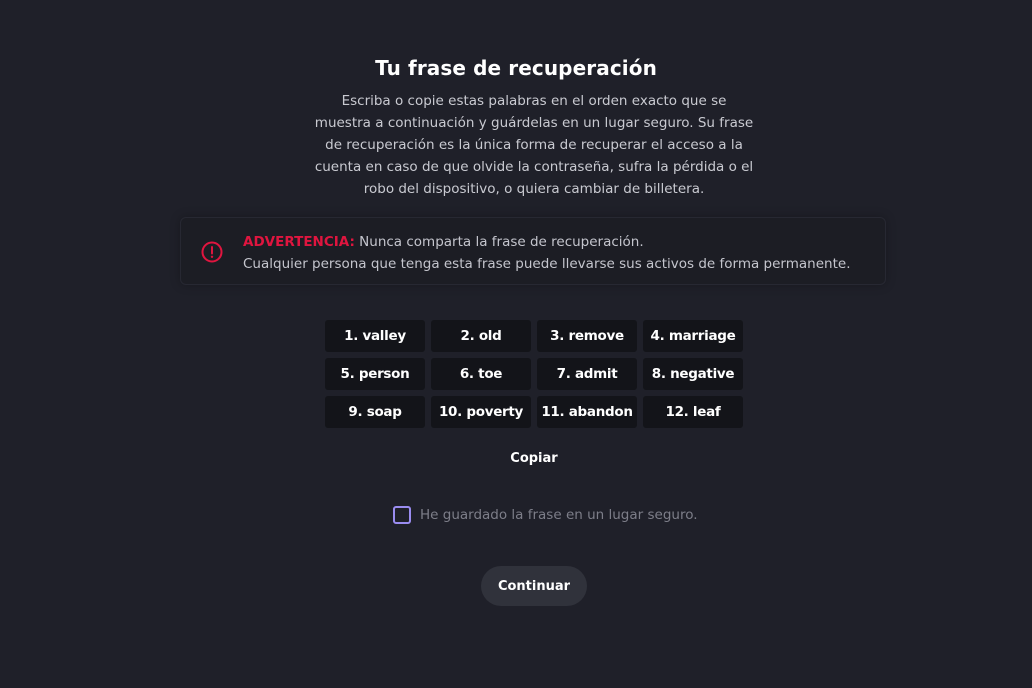  What do you see at coordinates (534, 458) in the screenshot?
I see `copy-button: Copiar` at bounding box center [534, 458].